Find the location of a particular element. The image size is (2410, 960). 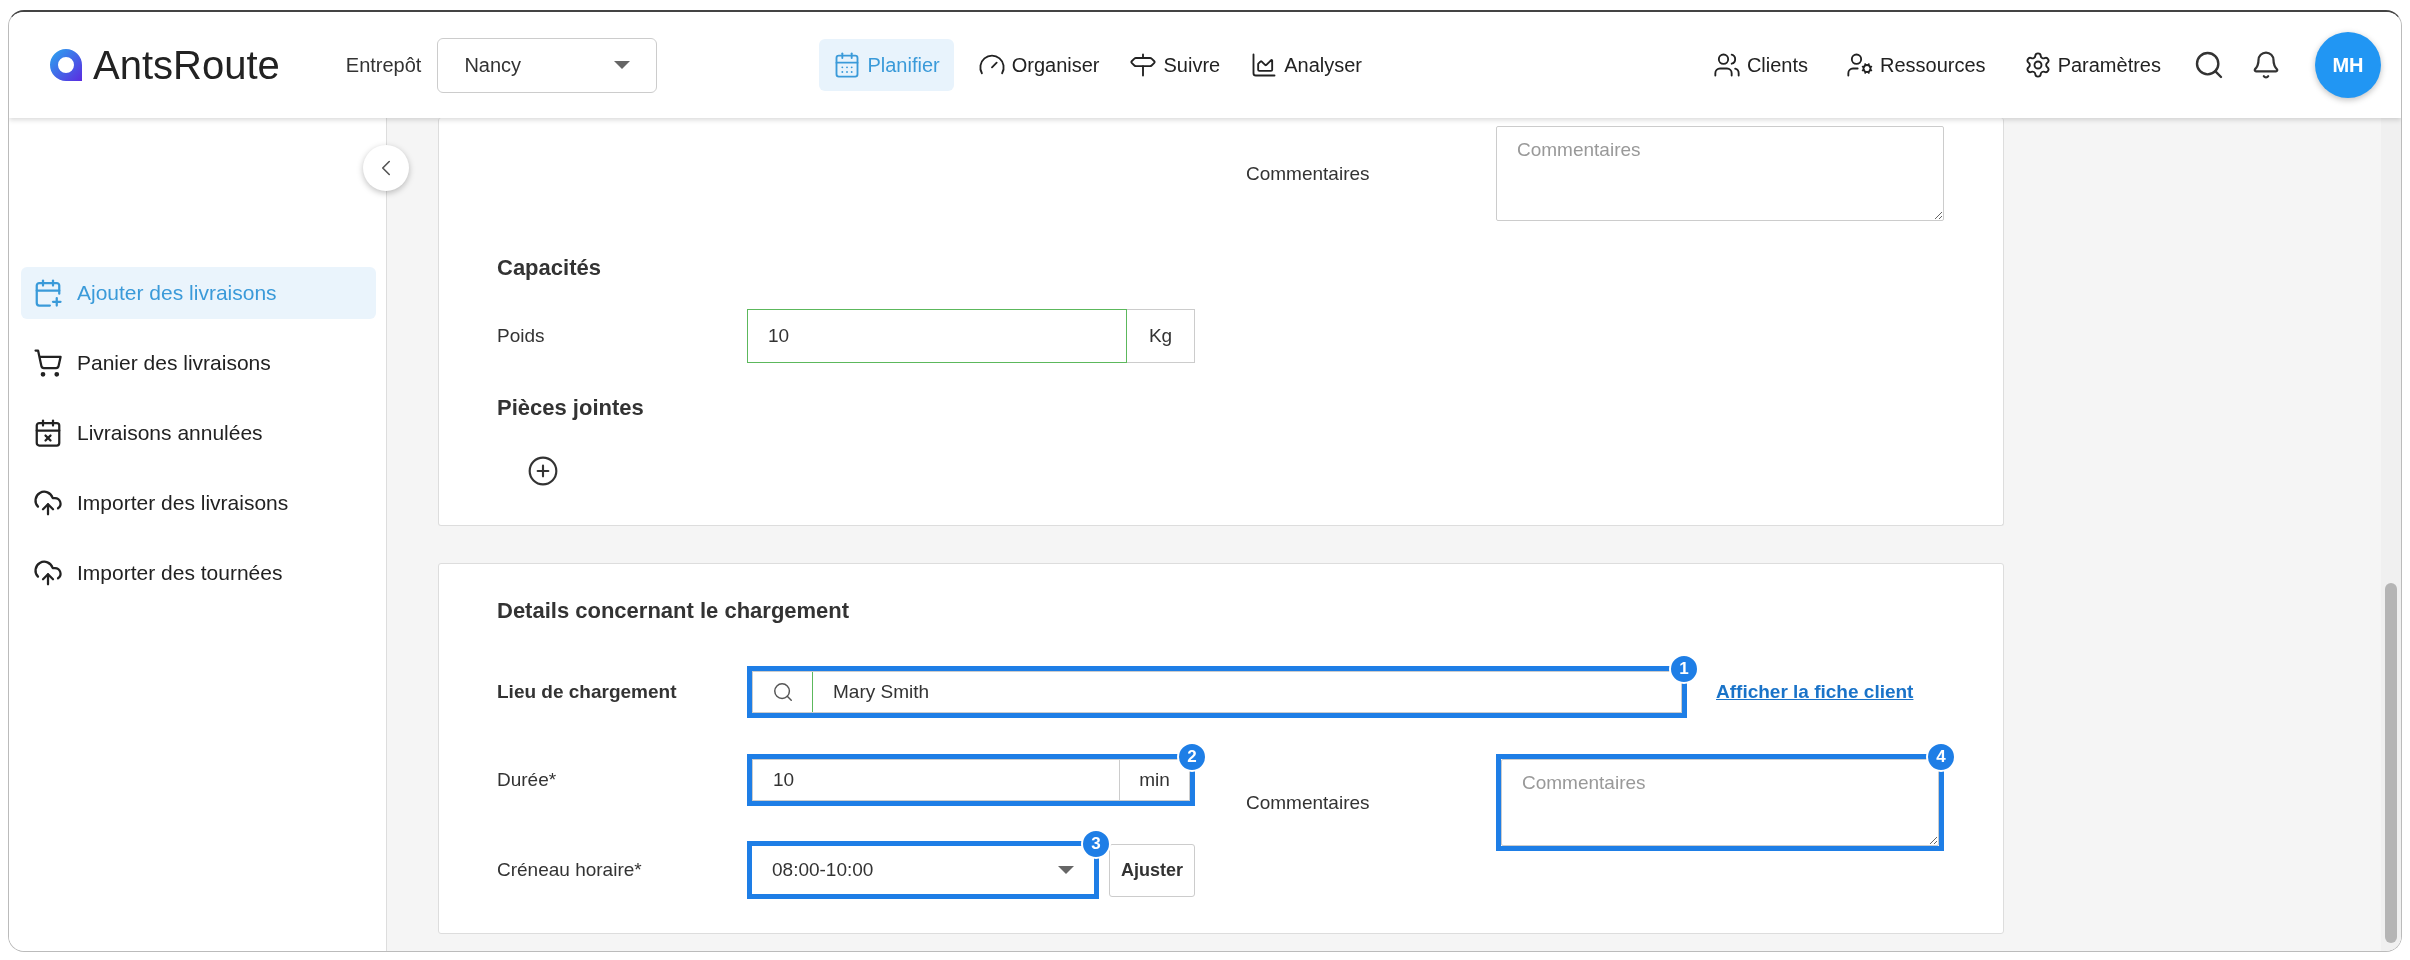

callout-badge: 2 is located at coordinates (1192, 757).